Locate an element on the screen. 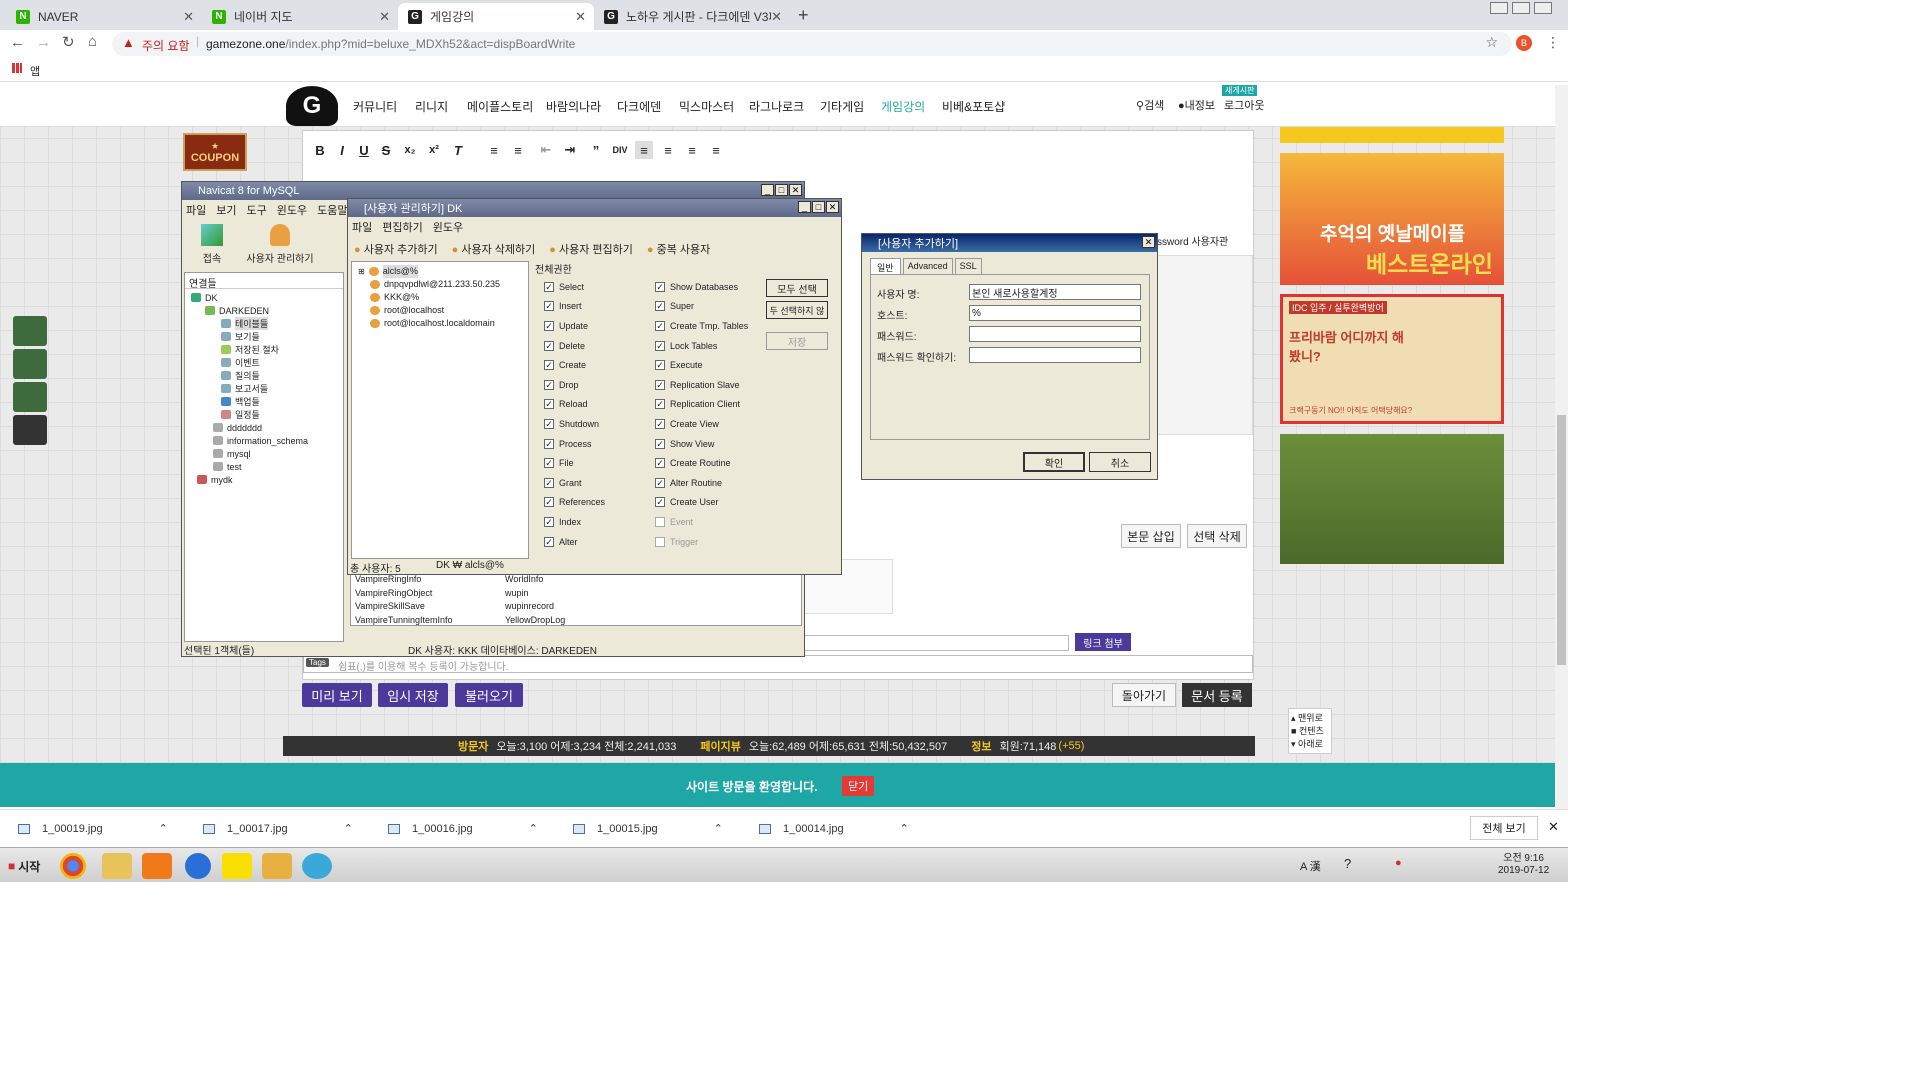  help-icon: ? is located at coordinates (1347, 863).